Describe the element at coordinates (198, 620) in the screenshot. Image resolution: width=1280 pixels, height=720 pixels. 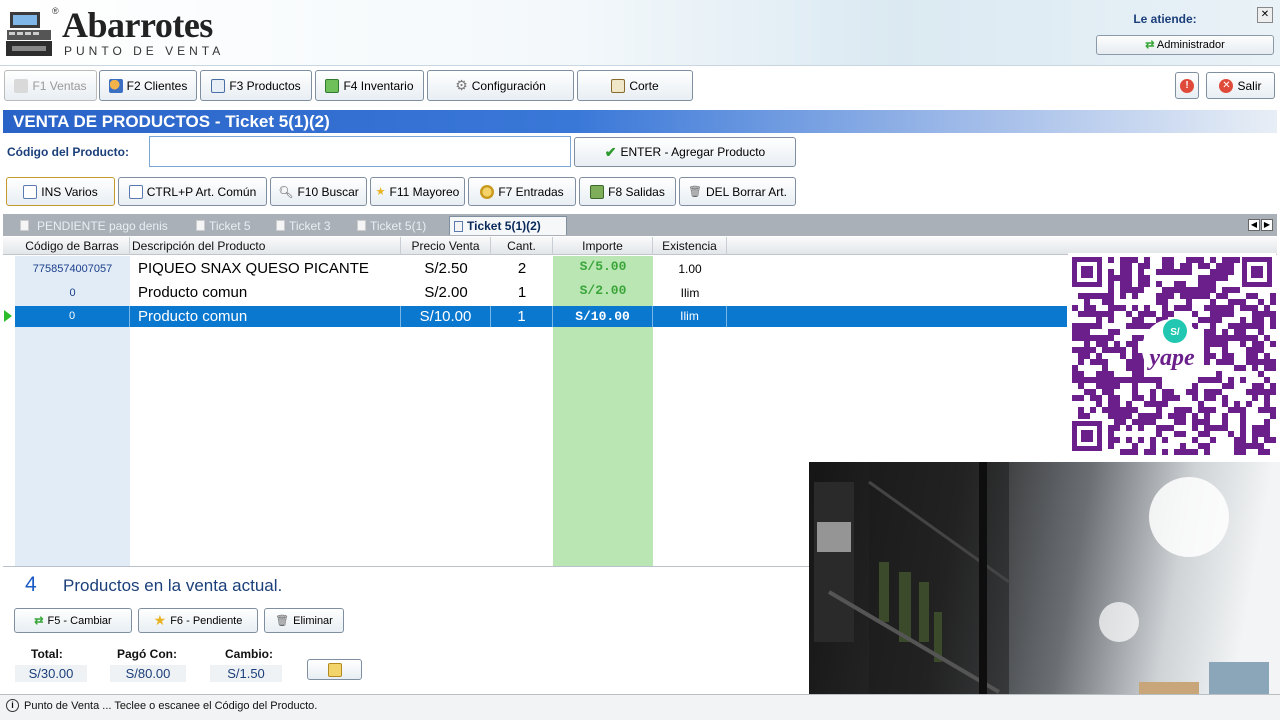
I see `pendiente-button: ★ F6 - Pendiente` at that location.